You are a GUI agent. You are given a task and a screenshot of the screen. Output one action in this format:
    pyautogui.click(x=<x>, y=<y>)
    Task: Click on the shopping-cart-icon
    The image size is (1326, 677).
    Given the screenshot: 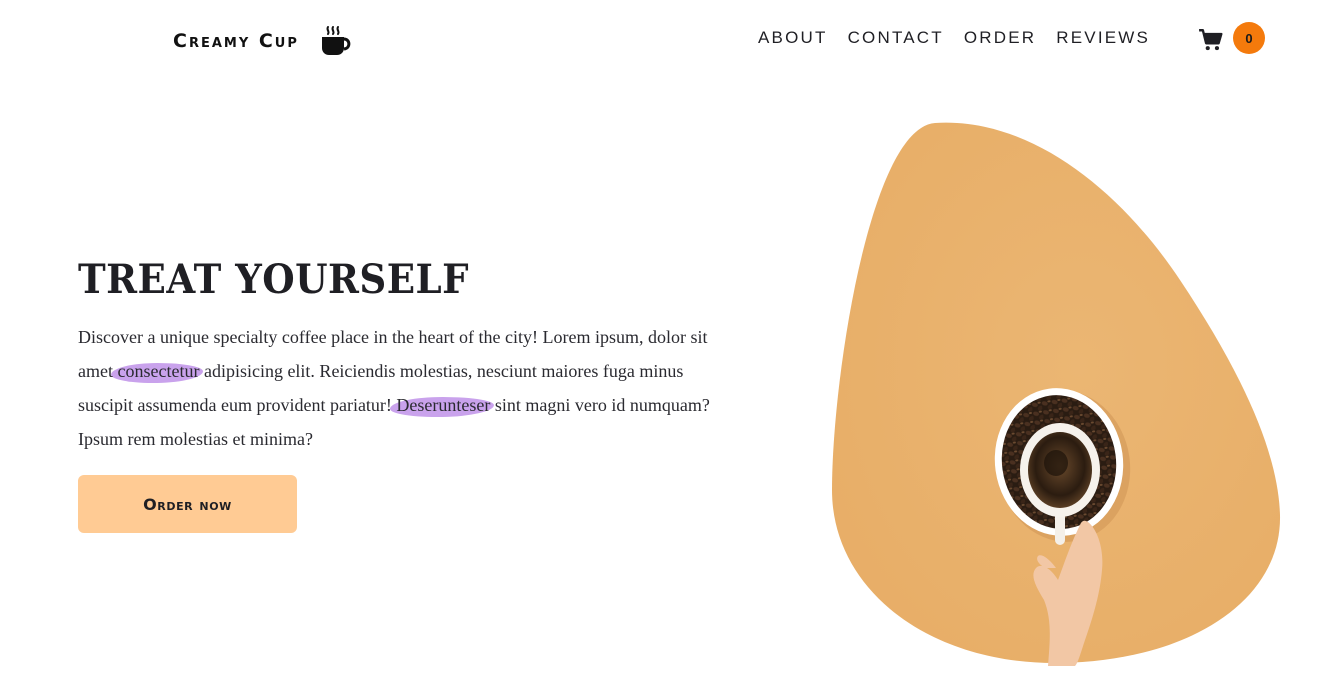 What is the action you would take?
    pyautogui.click(x=1211, y=39)
    